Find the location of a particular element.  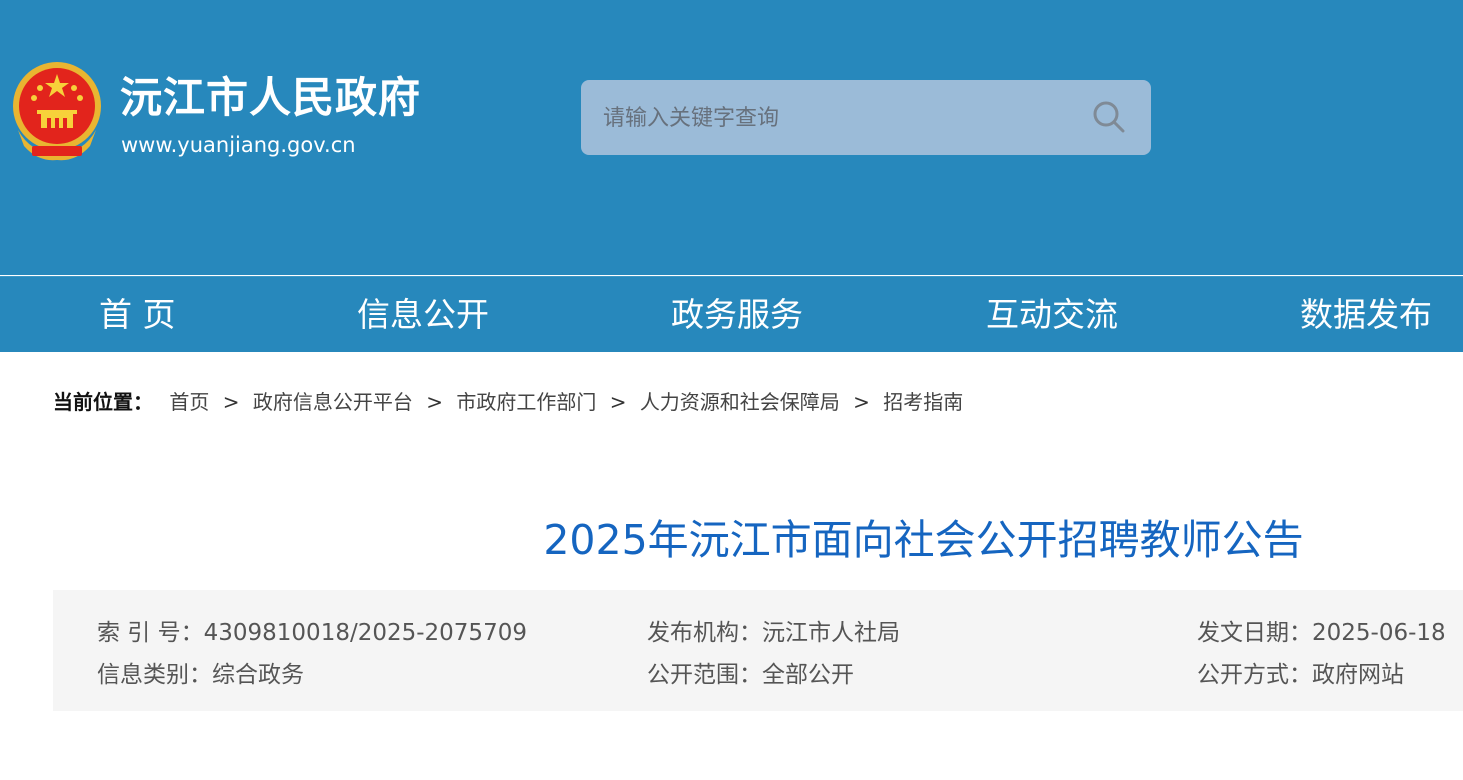

meta-scope: 公开范围：全部公开 is located at coordinates (750, 675).